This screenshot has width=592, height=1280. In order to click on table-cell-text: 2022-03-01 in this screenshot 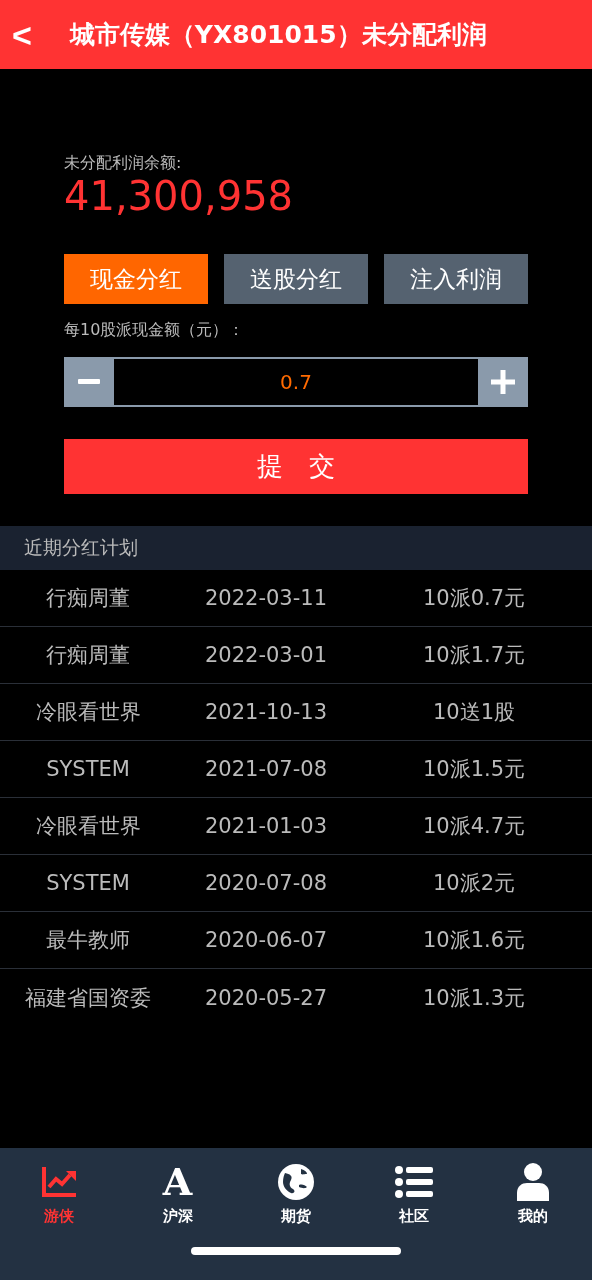, I will do `click(265, 655)`.